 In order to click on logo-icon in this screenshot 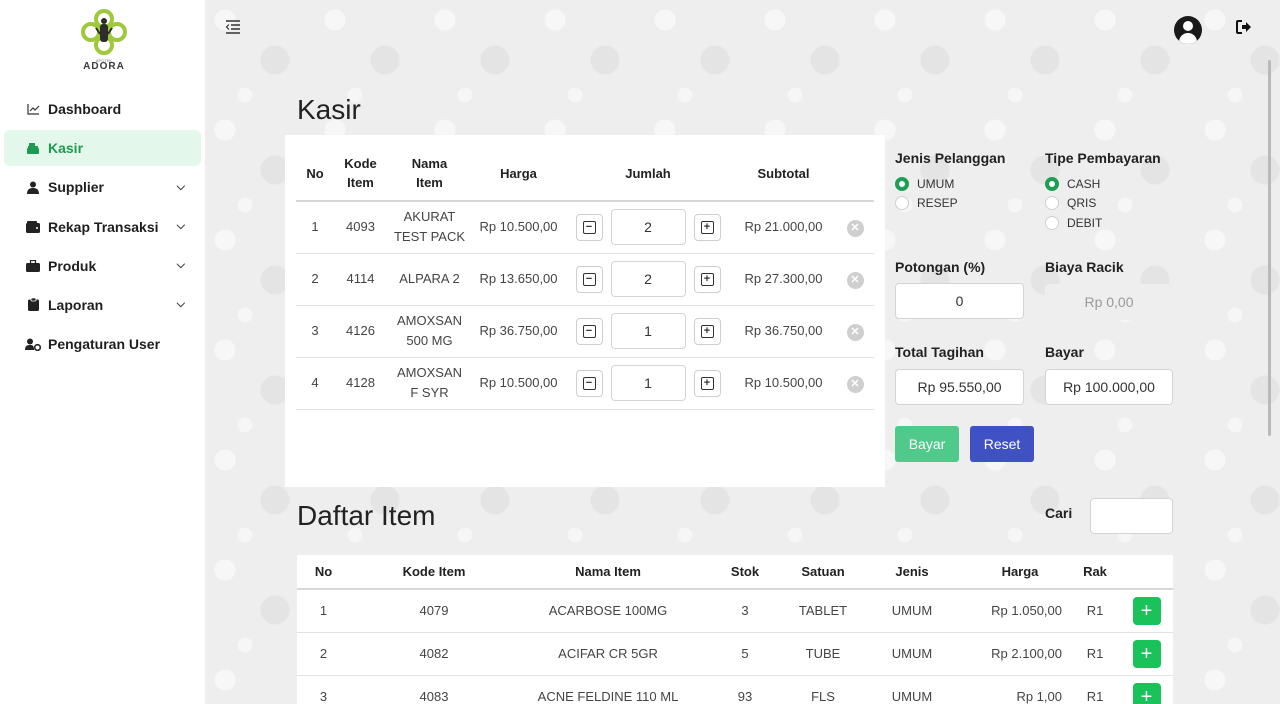, I will do `click(104, 32)`.